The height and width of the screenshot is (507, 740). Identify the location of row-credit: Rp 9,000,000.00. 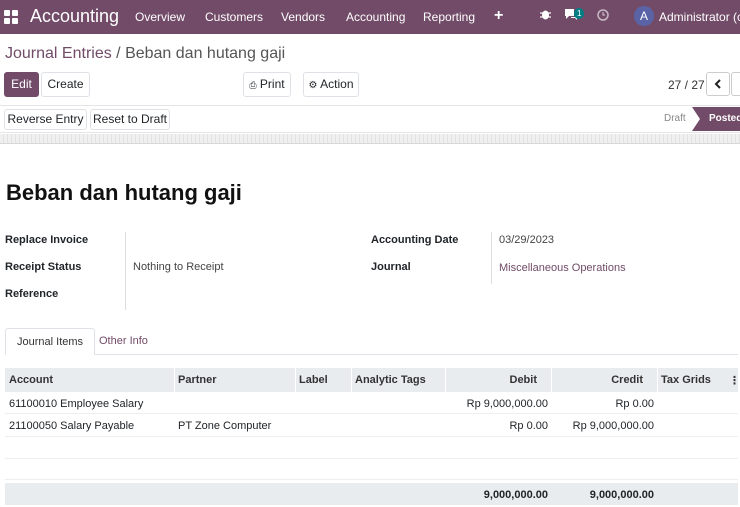
(613, 426).